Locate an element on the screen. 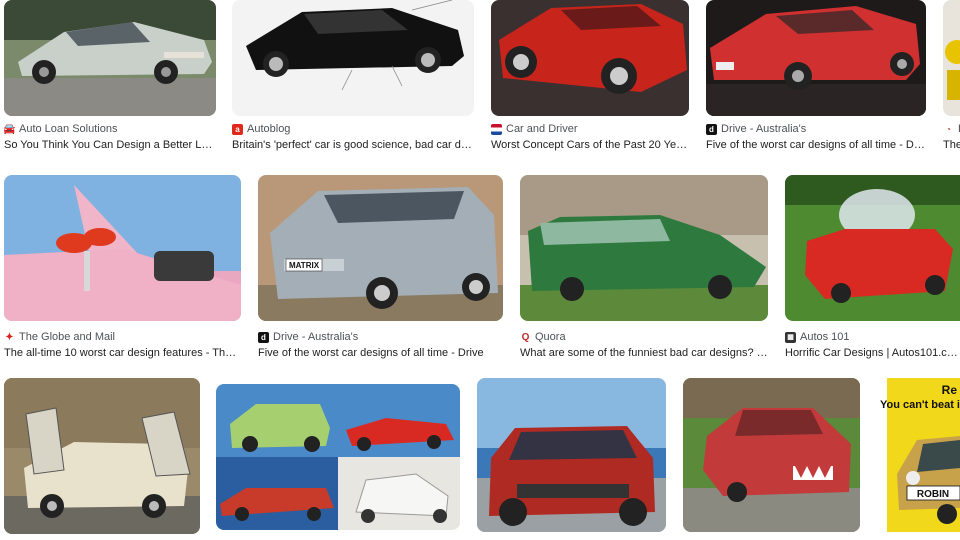 The image size is (960, 540). grid-icon: ▦ is located at coordinates (790, 337).